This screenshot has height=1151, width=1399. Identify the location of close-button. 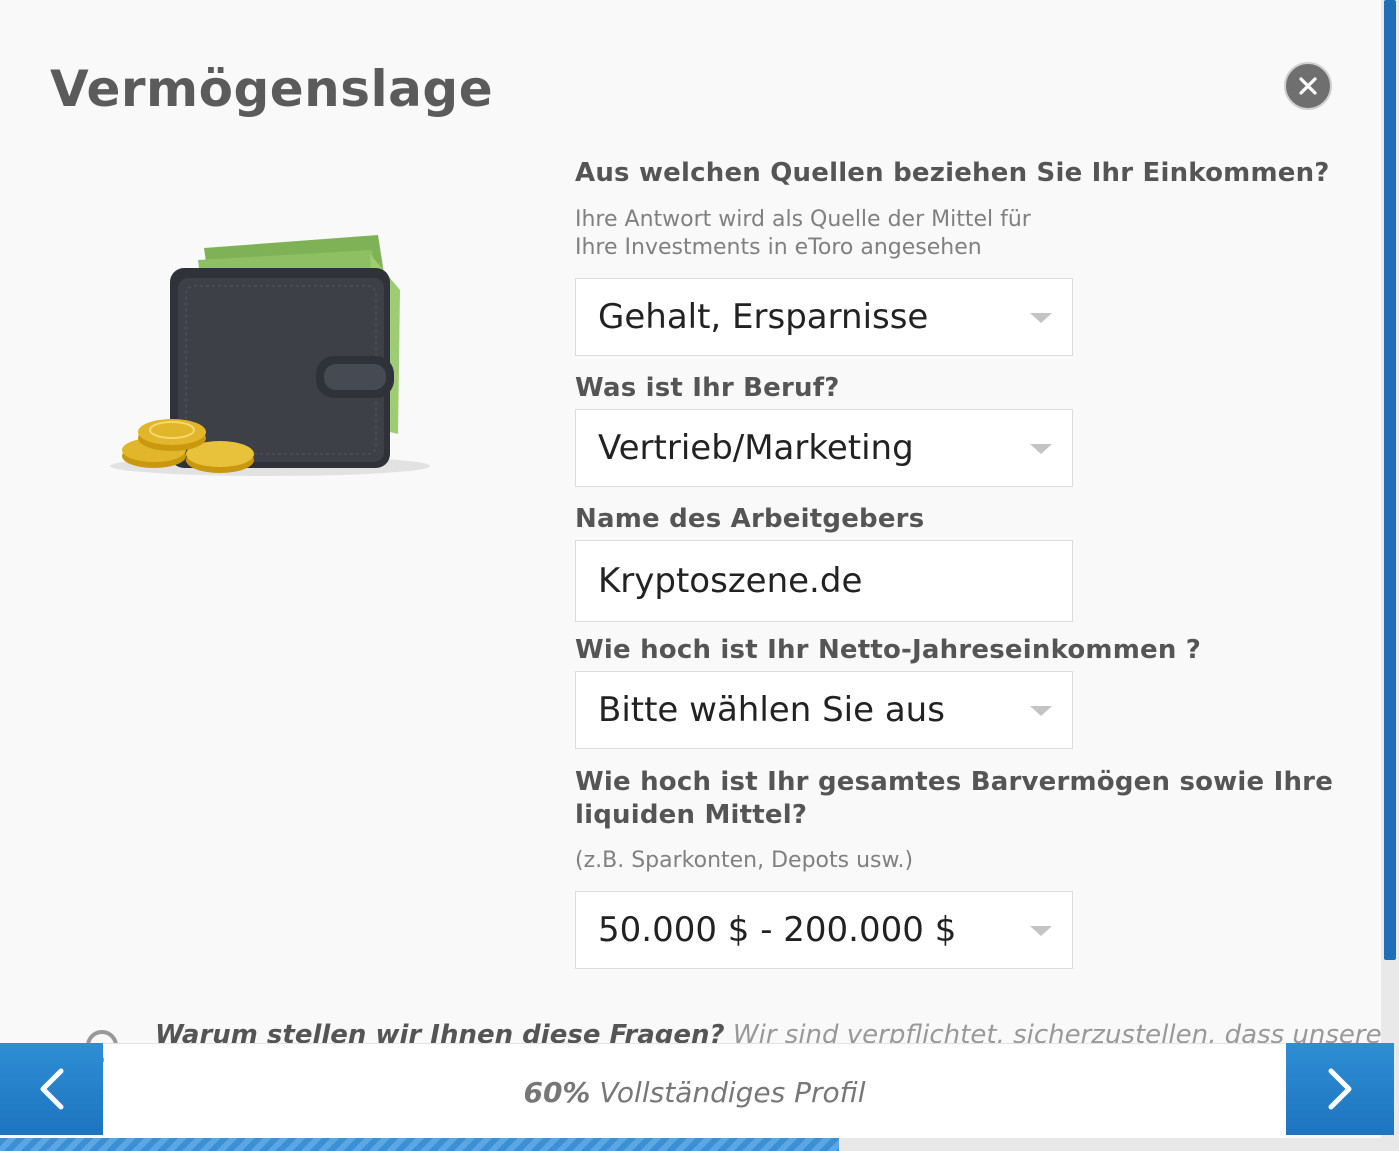
(1308, 86).